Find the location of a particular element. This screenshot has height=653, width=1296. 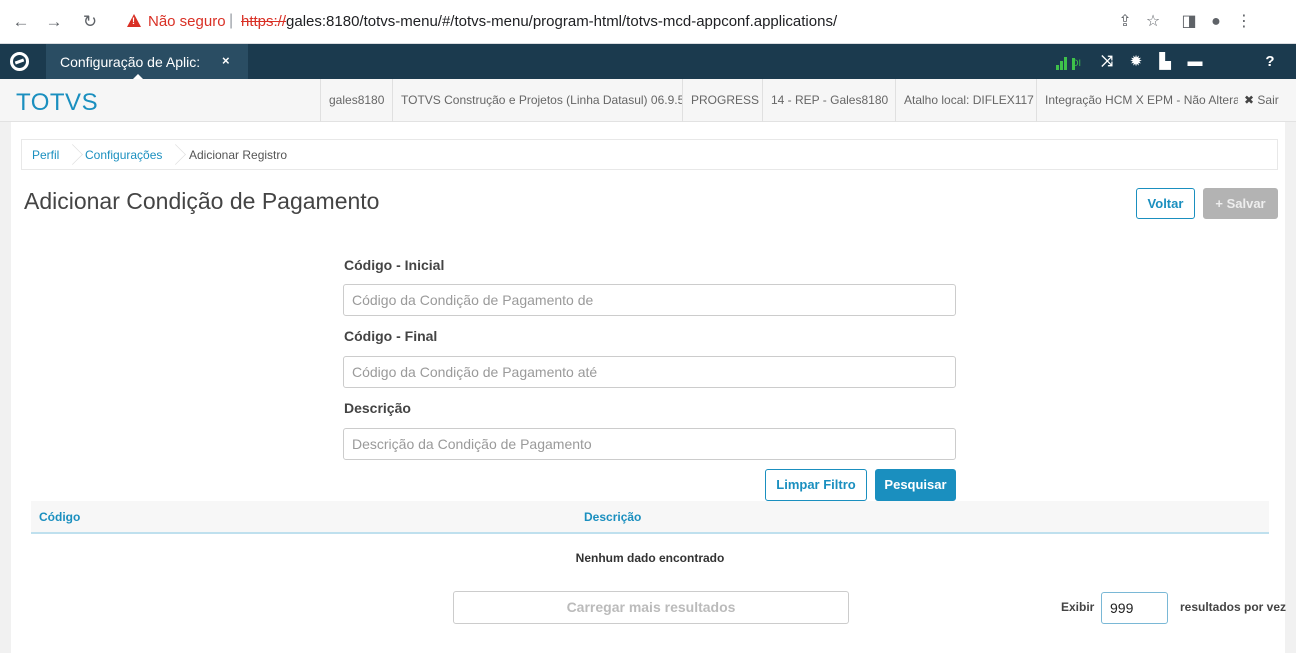

info-shortcut: Atalho local: DIFLEX117 is located at coordinates (965, 100).